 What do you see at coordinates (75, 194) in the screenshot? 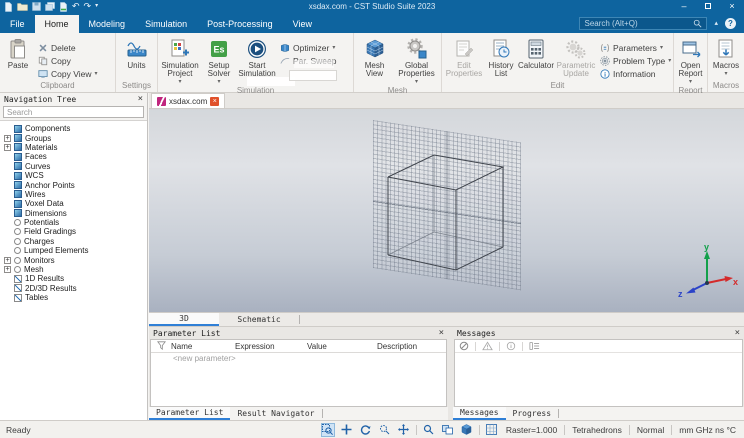
I see `tree-item: Wires` at bounding box center [75, 194].